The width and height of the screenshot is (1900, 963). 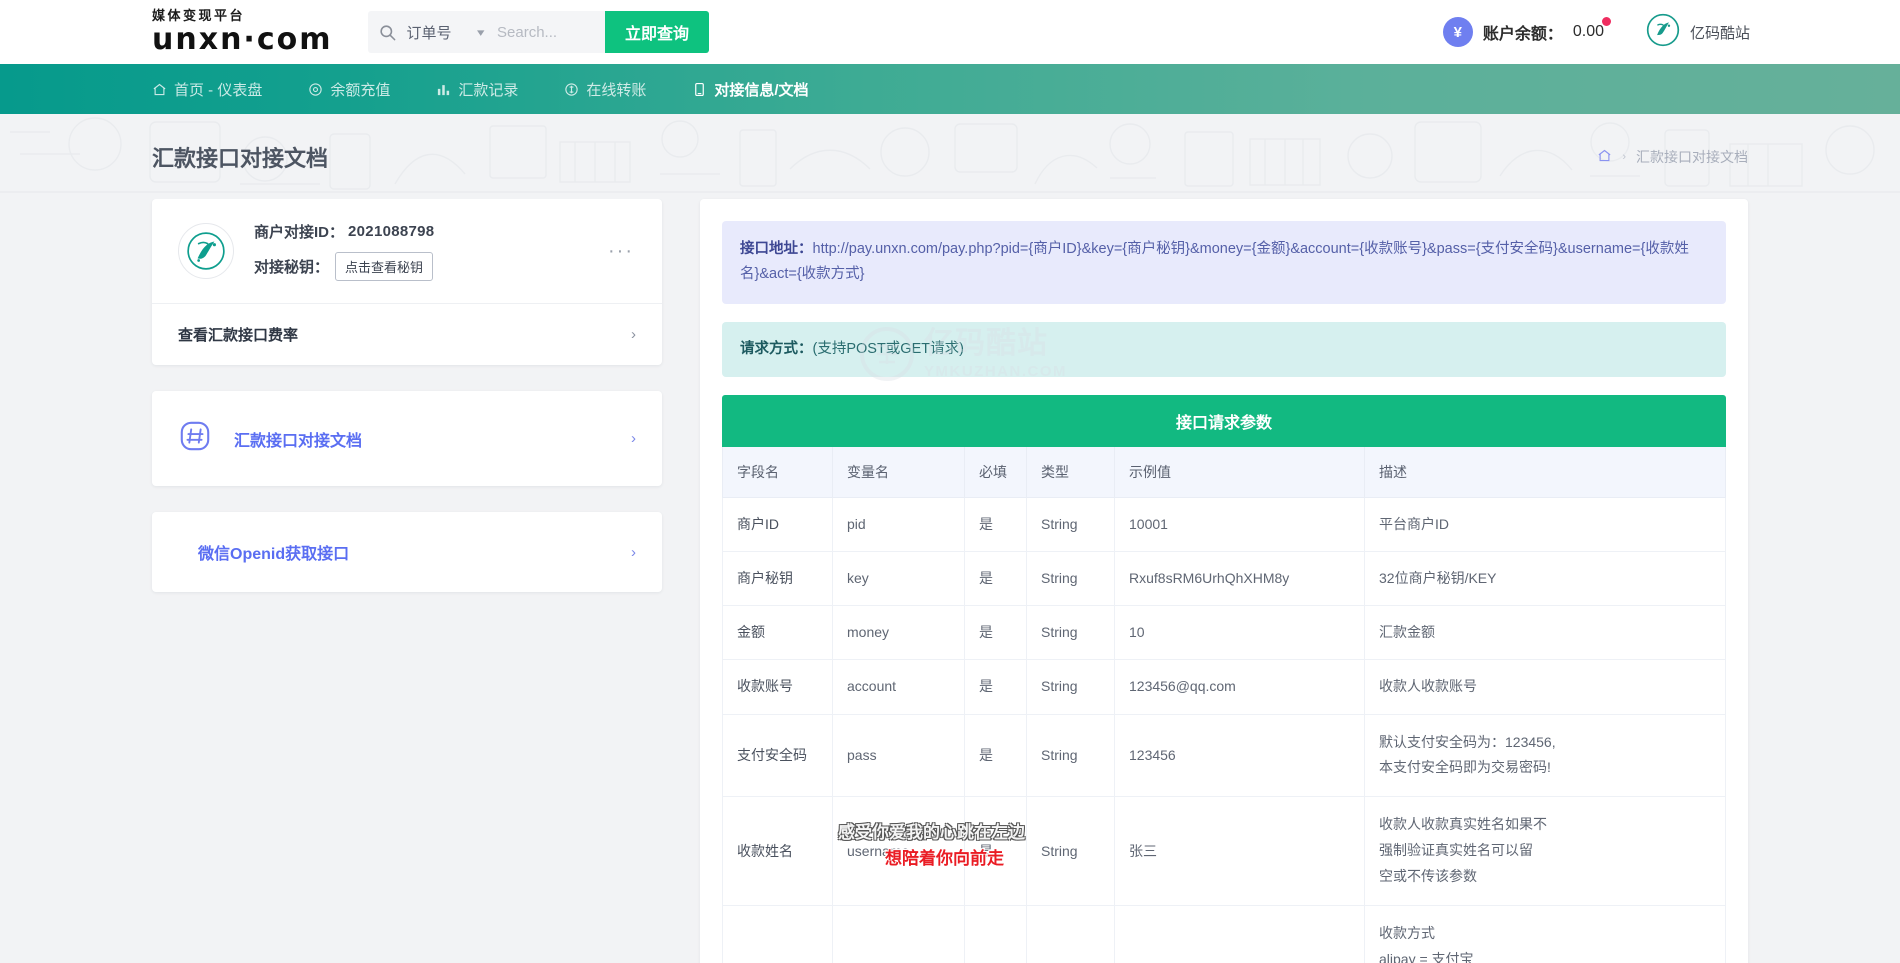 I want to click on merchant-id-row: 商户对接ID： 2021088798, so click(x=344, y=231).